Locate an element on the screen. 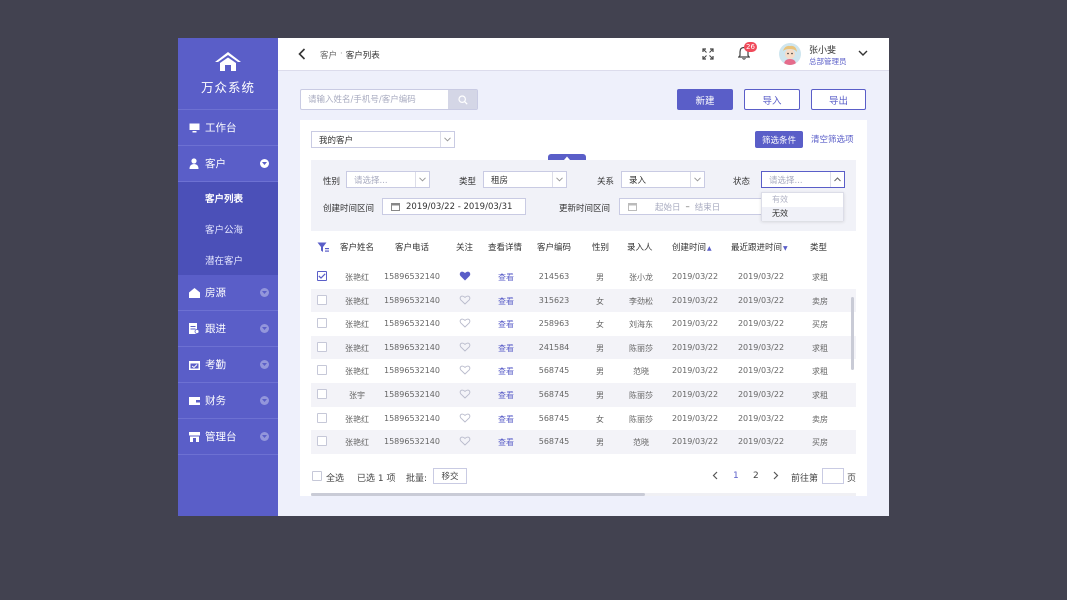  vertical-scrollbar is located at coordinates (852, 333).